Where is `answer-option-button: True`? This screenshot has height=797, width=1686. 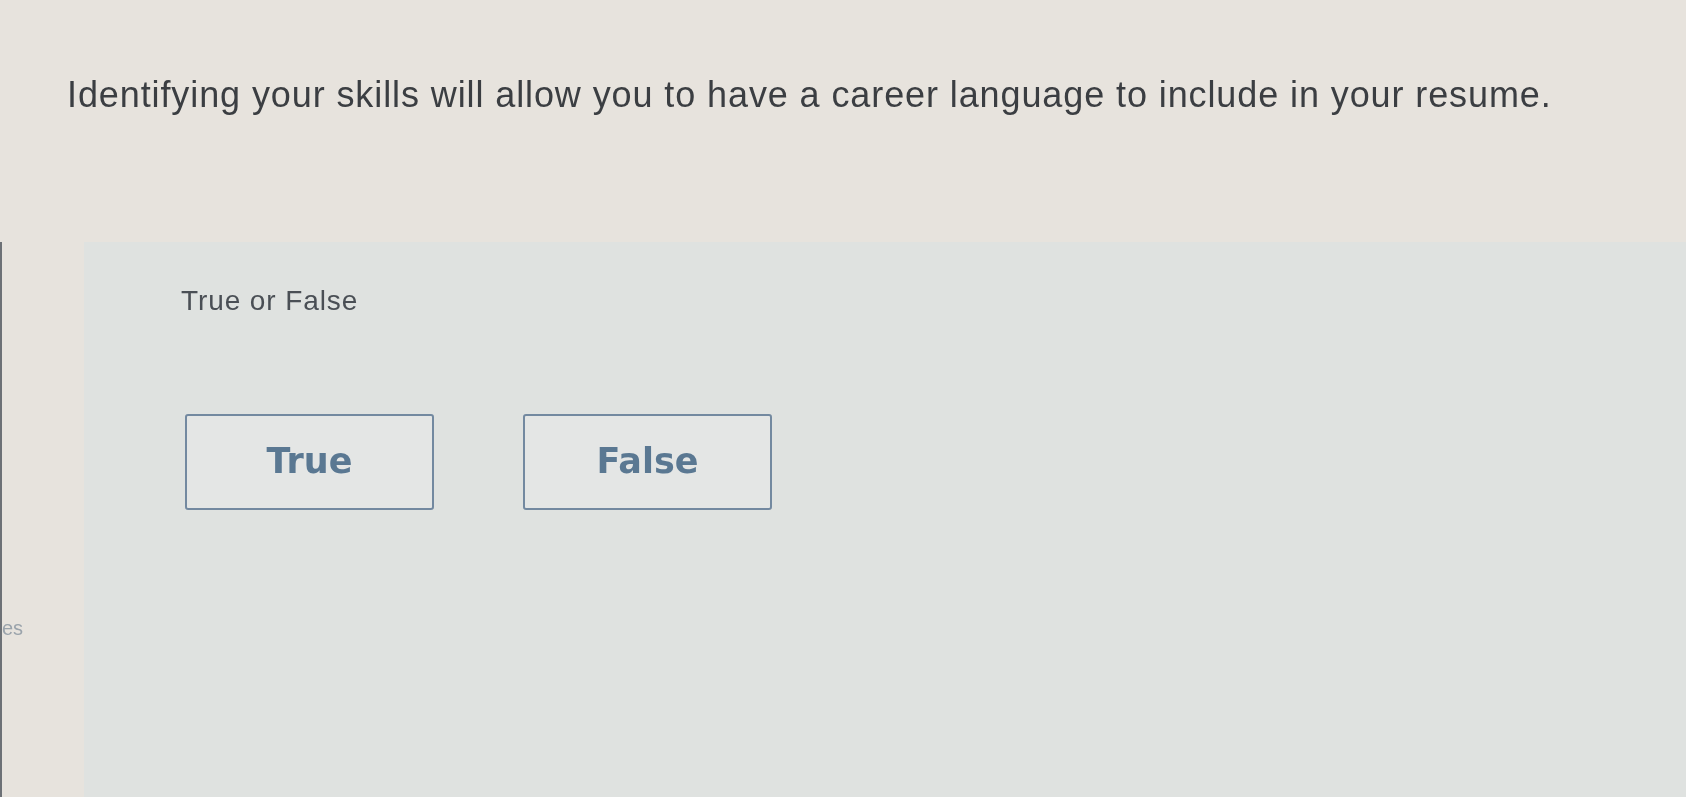
answer-option-button: True is located at coordinates (309, 461).